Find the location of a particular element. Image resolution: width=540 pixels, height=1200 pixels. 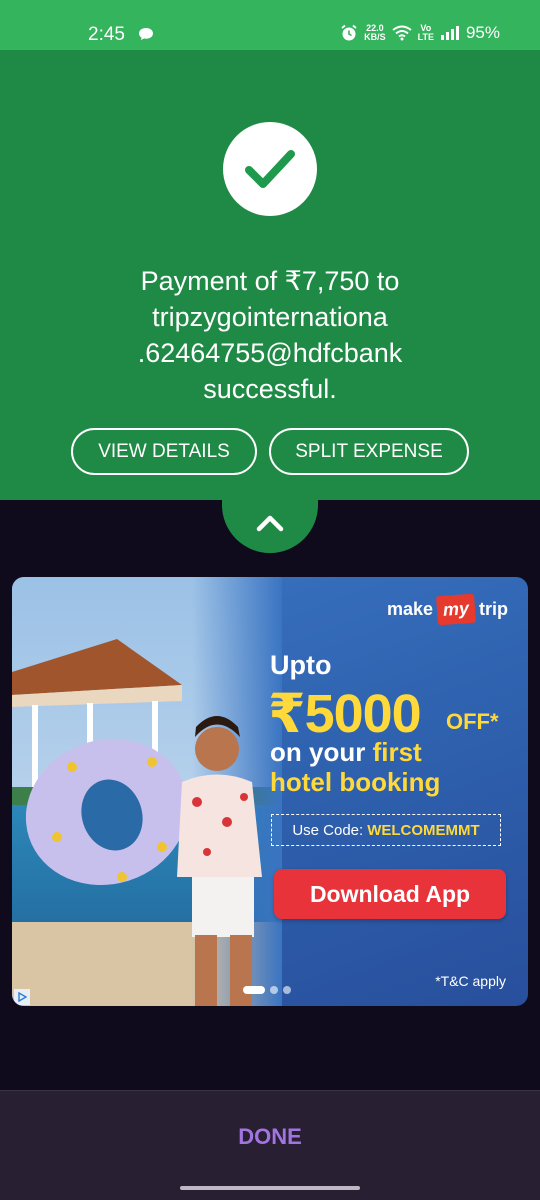

volte-indicator: Vo LTE is located at coordinates (426, 33).